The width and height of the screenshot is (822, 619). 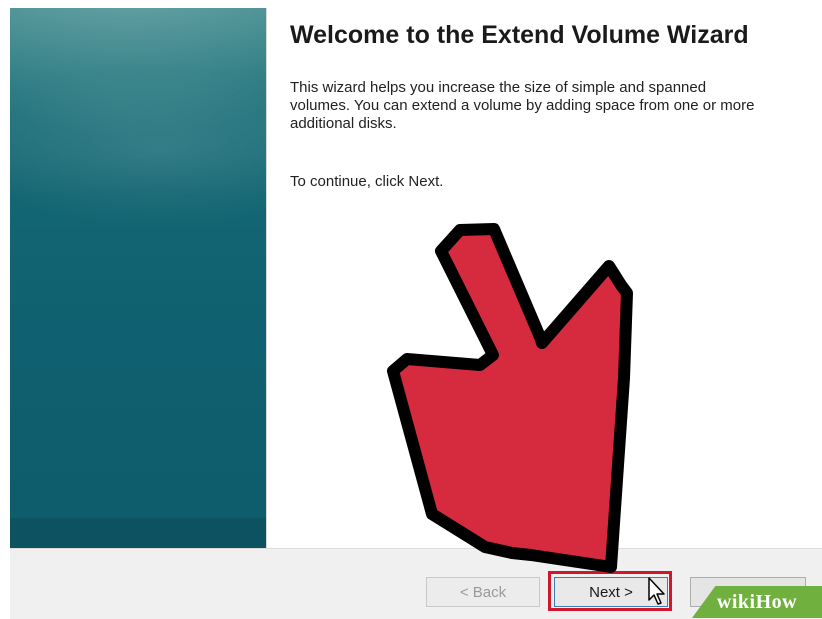 I want to click on banner-divider, so click(x=266, y=278).